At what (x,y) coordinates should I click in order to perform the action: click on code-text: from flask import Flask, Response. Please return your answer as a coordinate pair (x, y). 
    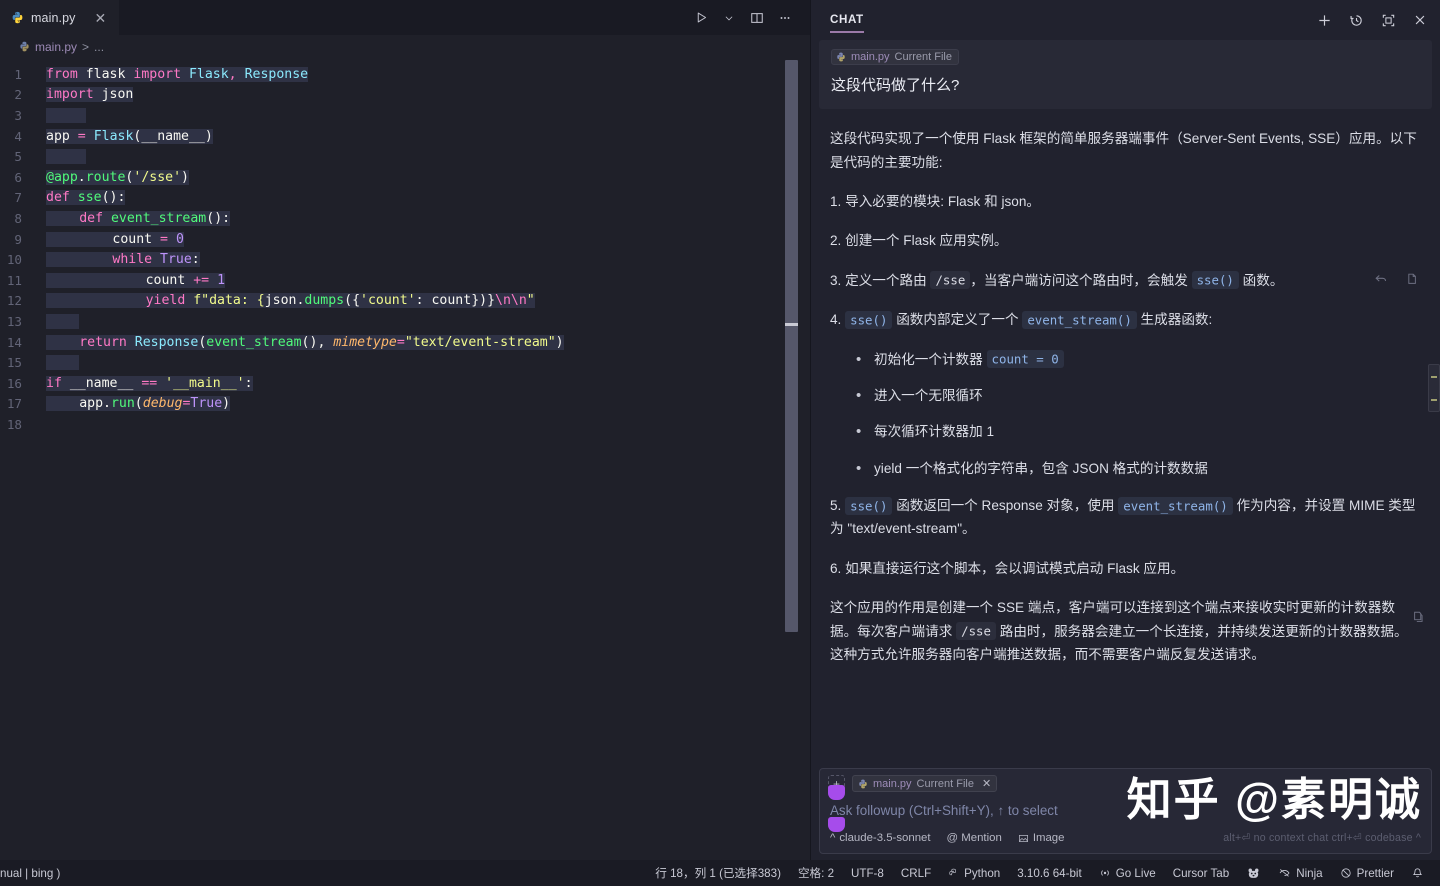
    Looking at the image, I should click on (177, 74).